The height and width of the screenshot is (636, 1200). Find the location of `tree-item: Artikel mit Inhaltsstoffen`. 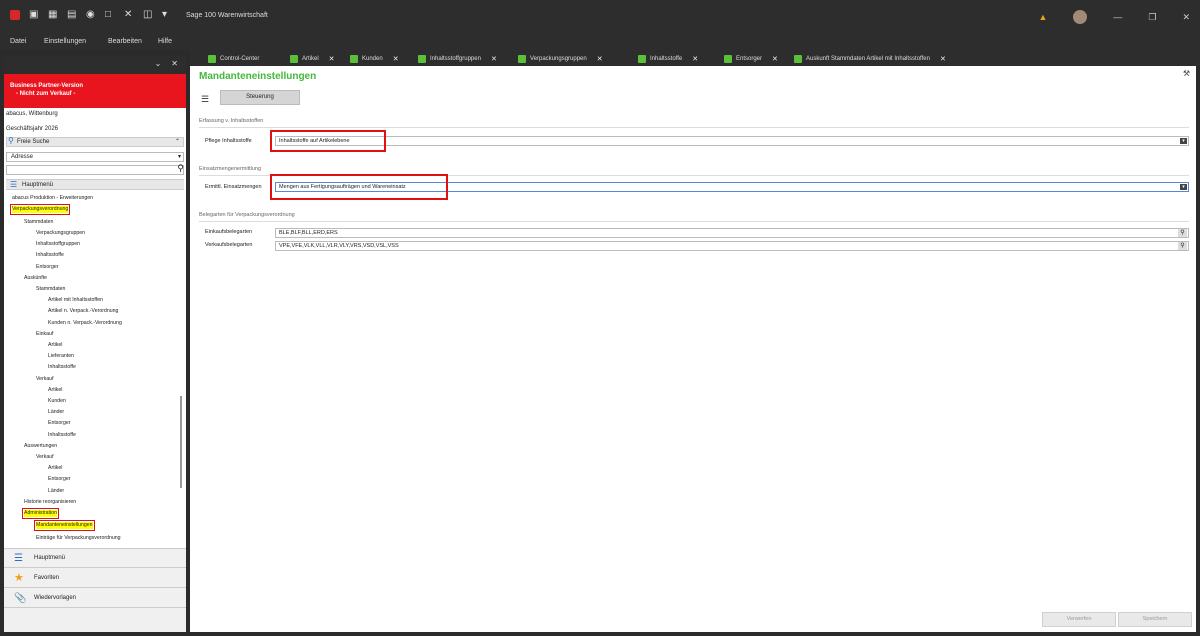

tree-item: Artikel mit Inhaltsstoffen is located at coordinates (75, 300).